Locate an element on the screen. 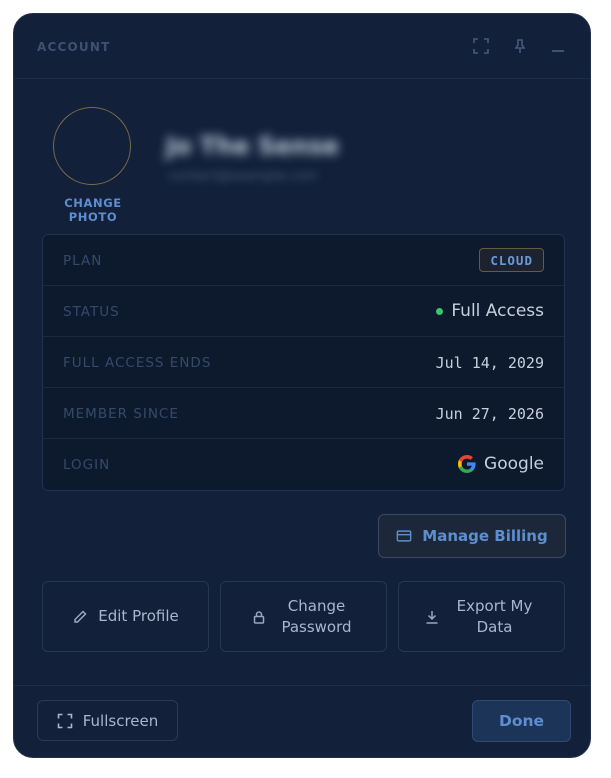  export-data-button: Export My Data is located at coordinates (481, 616).